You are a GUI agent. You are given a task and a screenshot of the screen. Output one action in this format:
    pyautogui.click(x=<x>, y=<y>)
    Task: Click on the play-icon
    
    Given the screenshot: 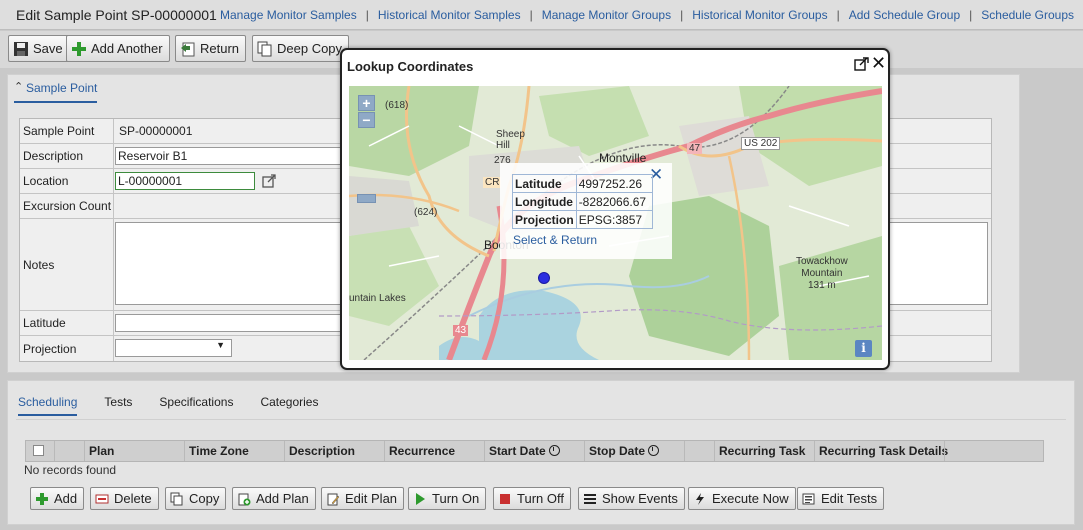 What is the action you would take?
    pyautogui.click(x=420, y=499)
    